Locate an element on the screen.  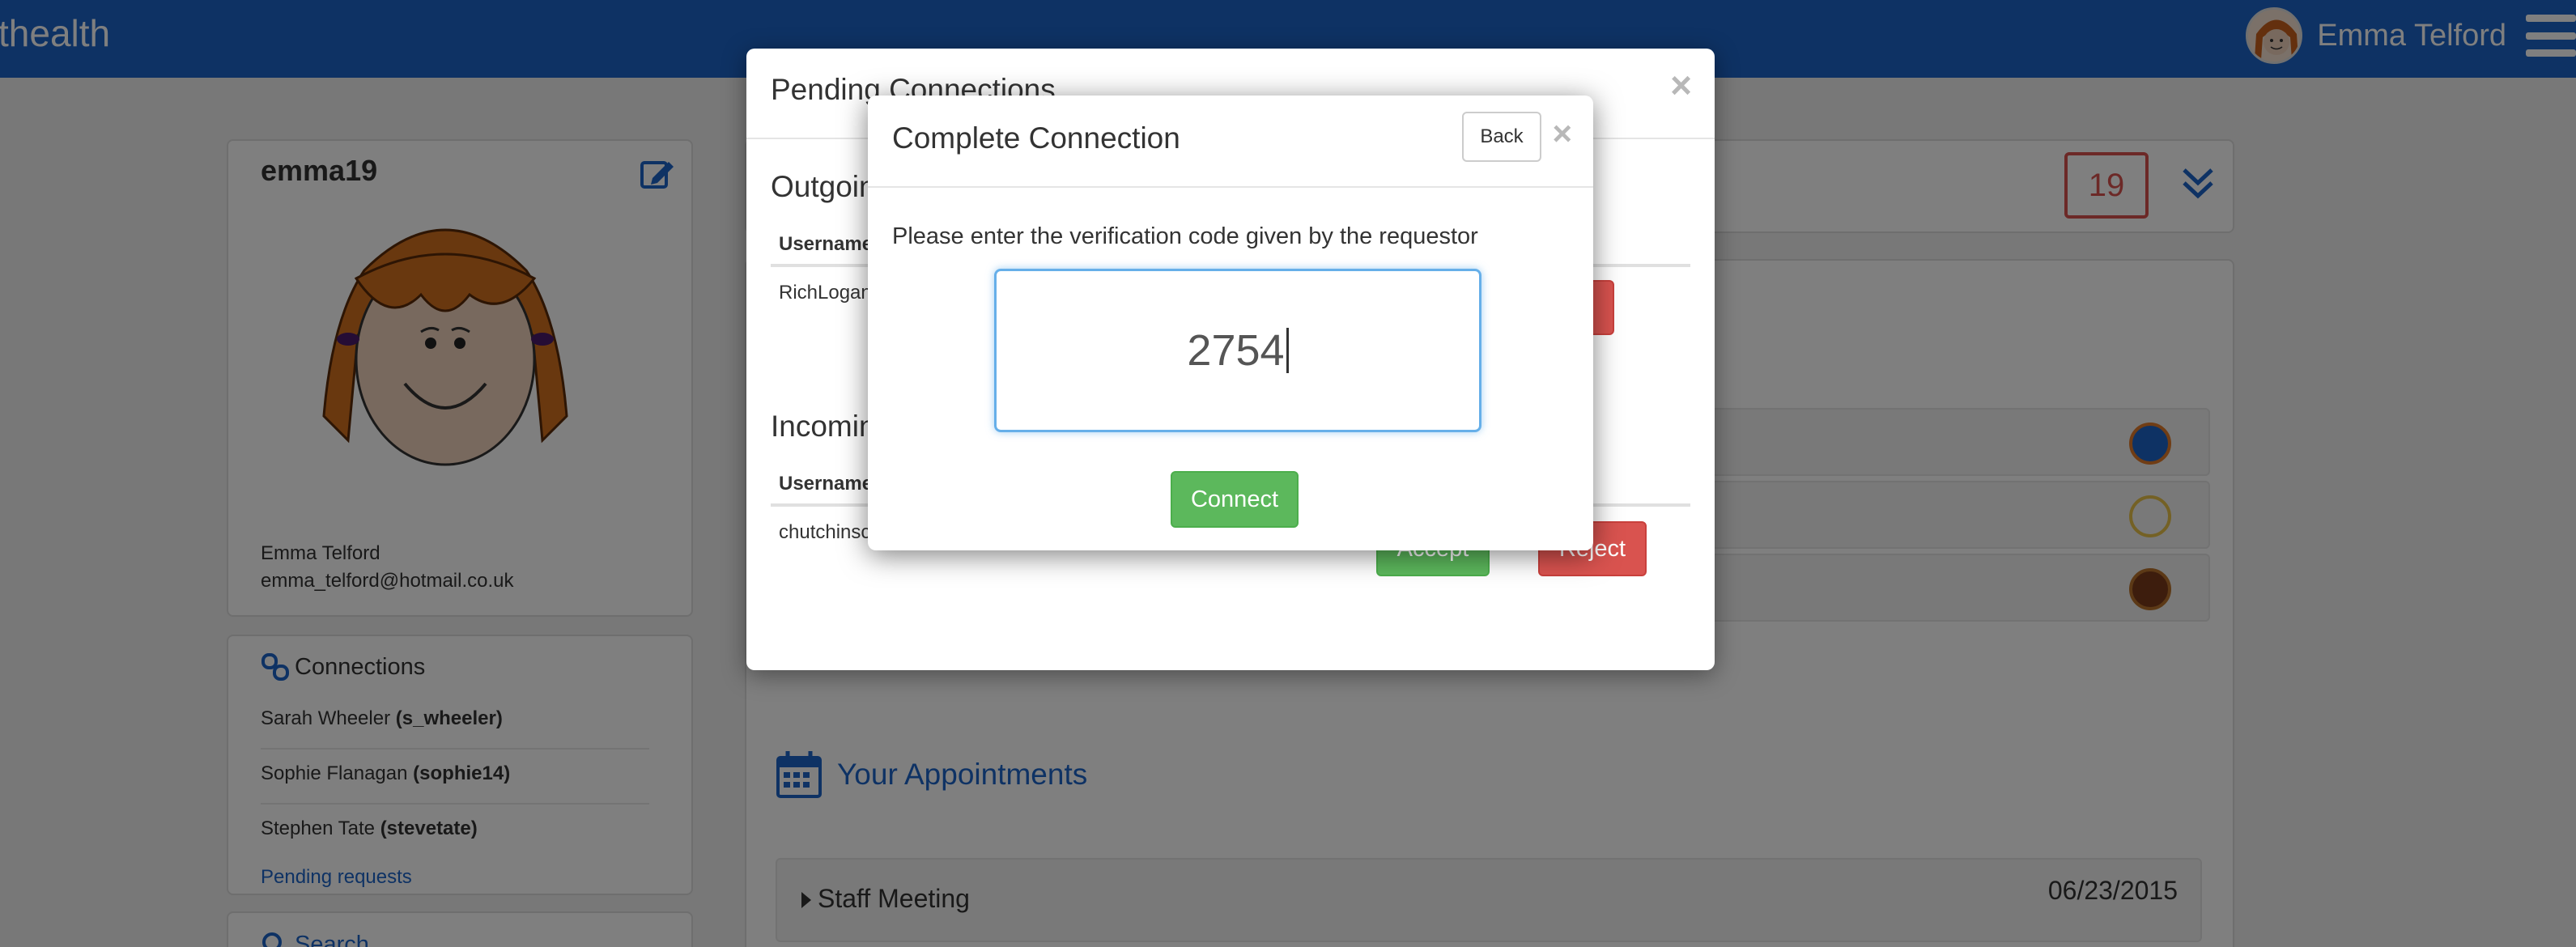
incoming-section-title: Incomin is located at coordinates (824, 426).